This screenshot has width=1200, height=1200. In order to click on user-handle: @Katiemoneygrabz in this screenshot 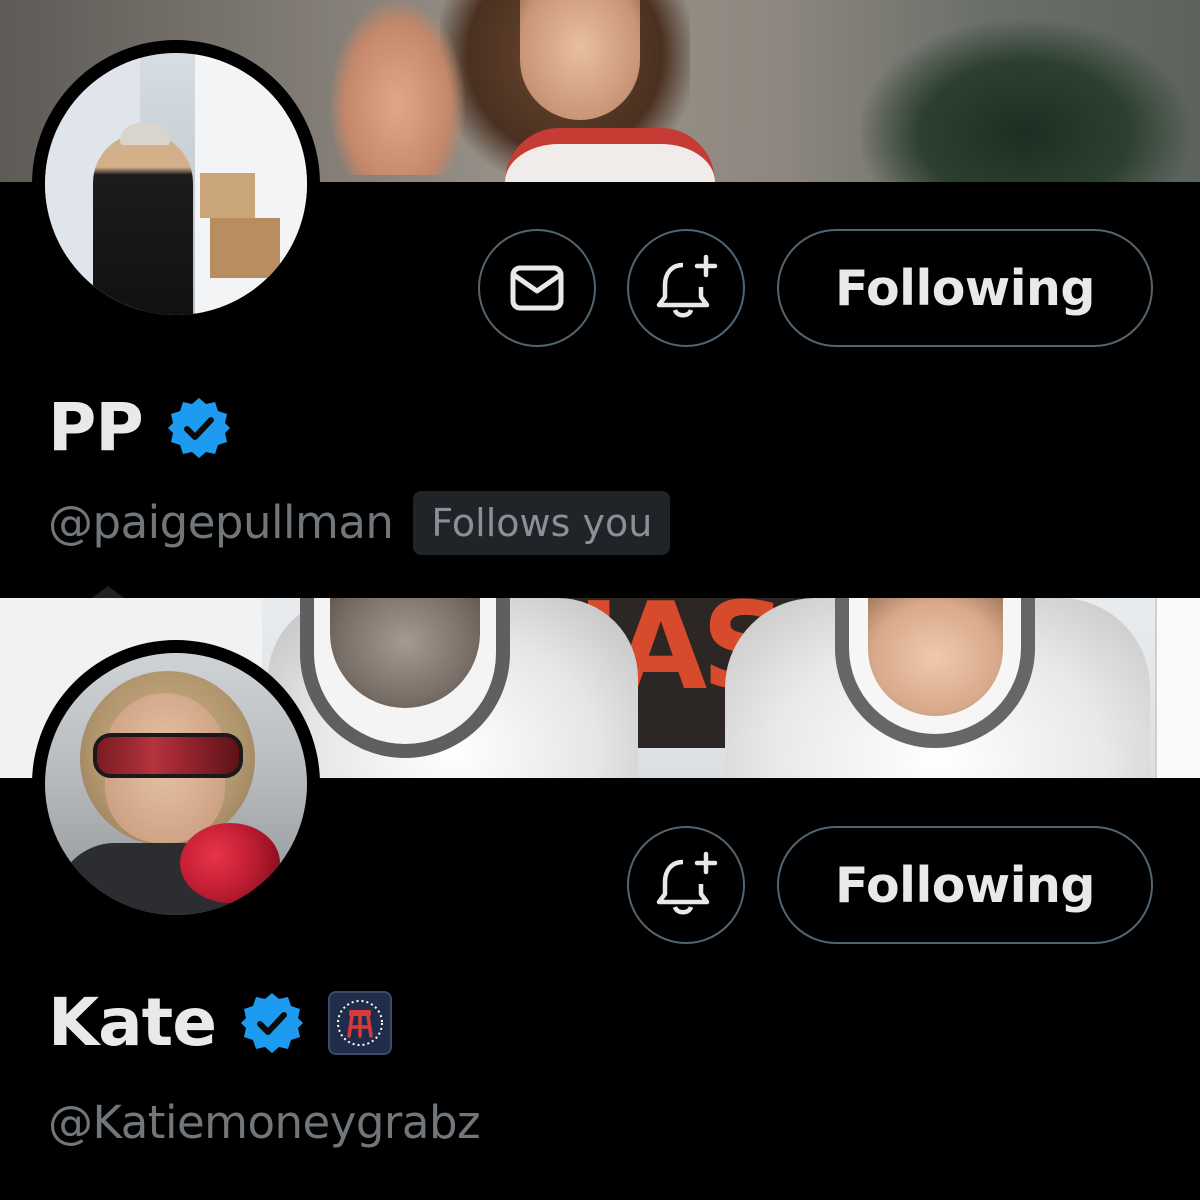, I will do `click(264, 1122)`.